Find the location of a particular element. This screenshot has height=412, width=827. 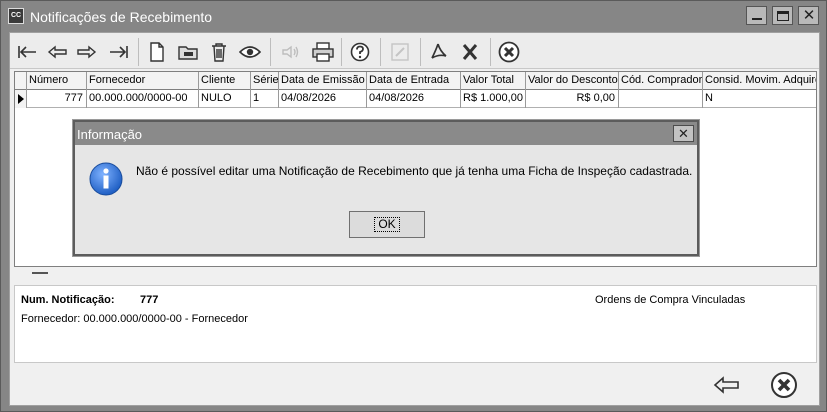

row-pointer-icon is located at coordinates (21, 99).